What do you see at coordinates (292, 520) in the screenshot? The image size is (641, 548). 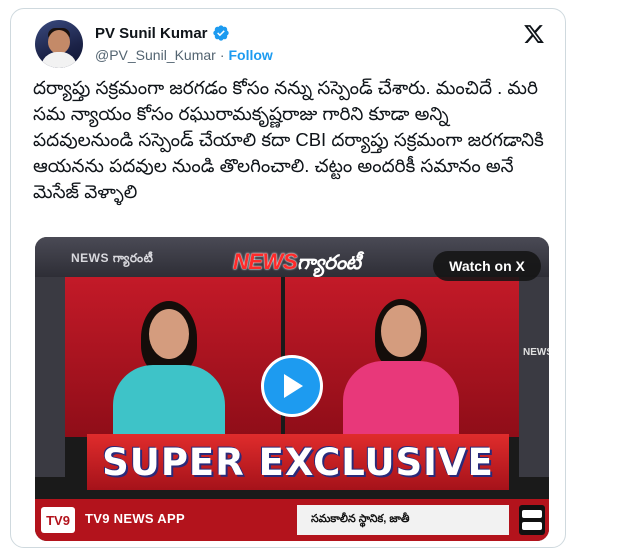 I see `channel-bottom-bar: TV9 TV9 NEWS APP సమకాలీన స్థానిక, జాతీ` at bounding box center [292, 520].